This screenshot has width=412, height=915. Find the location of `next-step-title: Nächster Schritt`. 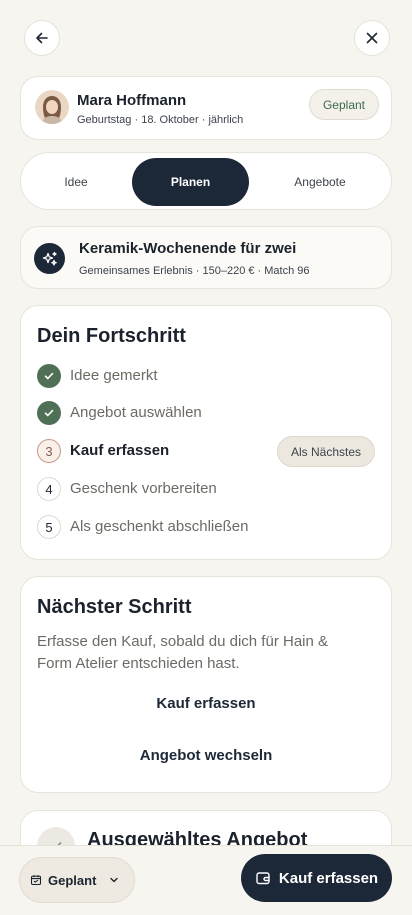

next-step-title: Nächster Schritt is located at coordinates (114, 607).